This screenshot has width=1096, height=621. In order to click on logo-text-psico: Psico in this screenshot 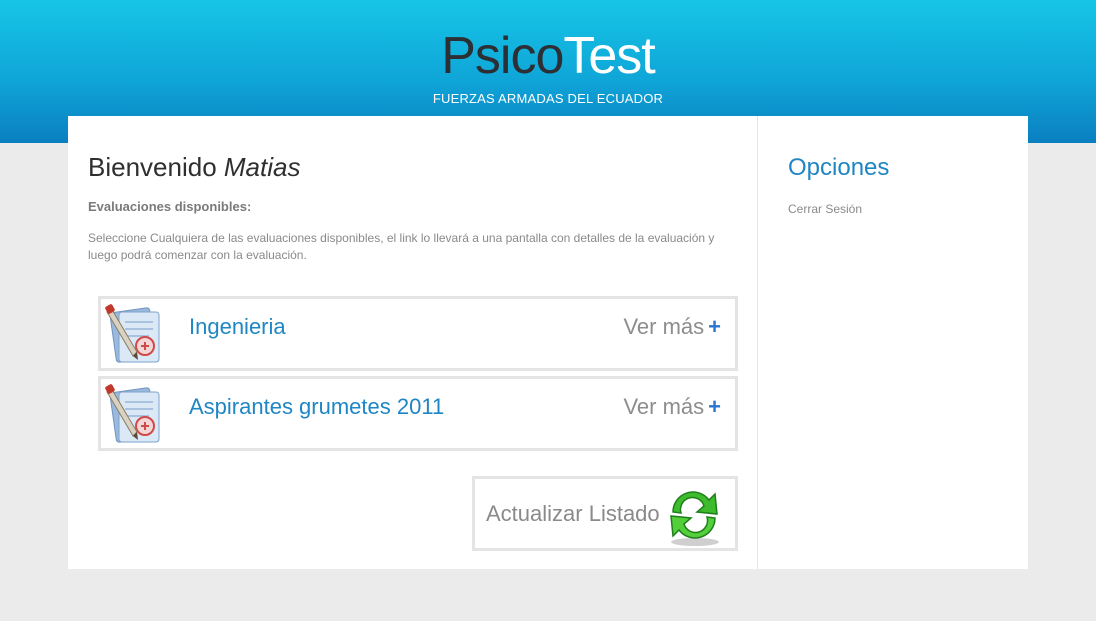, I will do `click(502, 56)`.